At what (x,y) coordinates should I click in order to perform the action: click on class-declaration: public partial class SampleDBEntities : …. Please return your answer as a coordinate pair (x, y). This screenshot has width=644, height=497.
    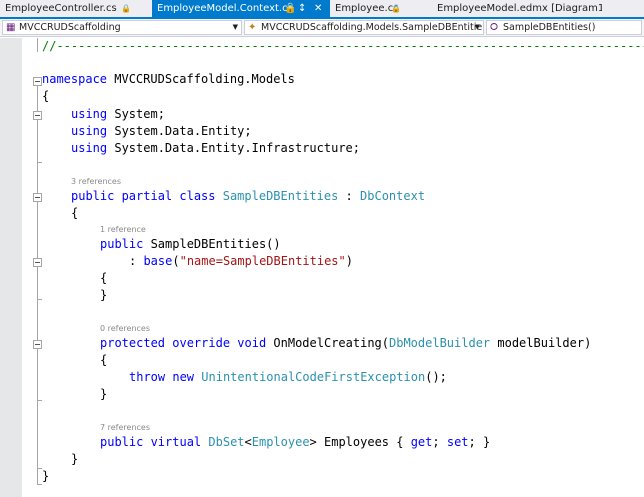
    Looking at the image, I should click on (248, 196).